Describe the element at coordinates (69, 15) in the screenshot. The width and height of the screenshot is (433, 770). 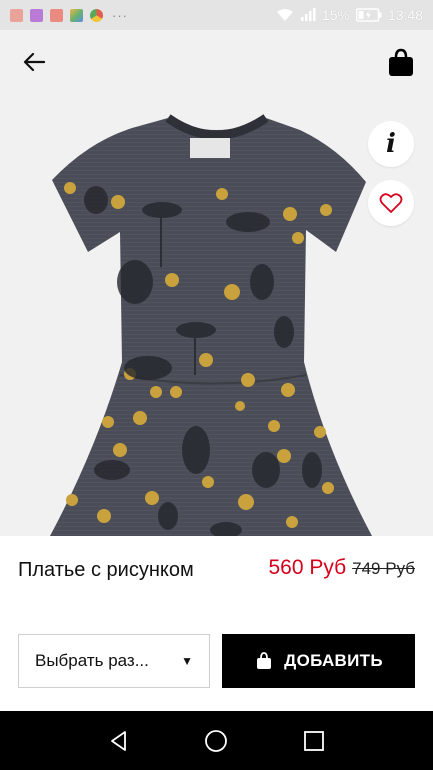
I see `notification-icons: ···` at that location.